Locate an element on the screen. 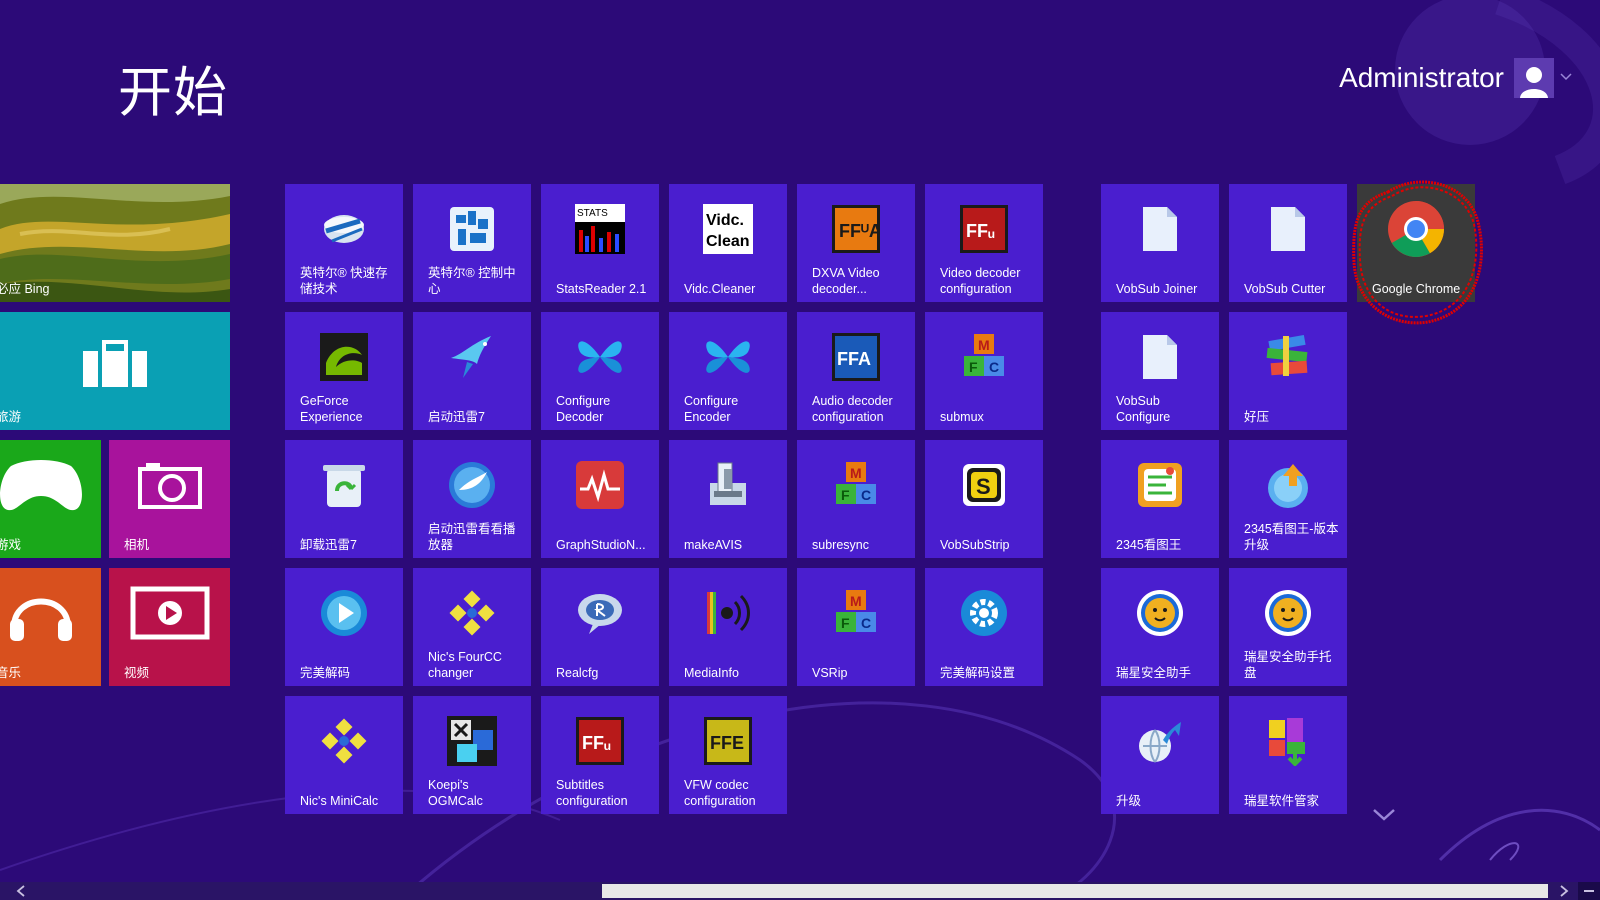  tile-rising-manager: 瑞星软件管家 is located at coordinates (1288, 755).